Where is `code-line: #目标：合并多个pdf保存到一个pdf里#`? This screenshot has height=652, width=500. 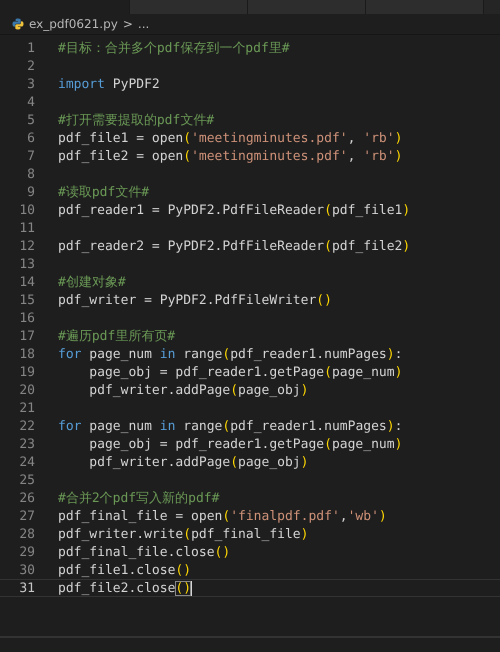
code-line: #目标：合并多个pdf保存到一个pdf里# is located at coordinates (174, 48).